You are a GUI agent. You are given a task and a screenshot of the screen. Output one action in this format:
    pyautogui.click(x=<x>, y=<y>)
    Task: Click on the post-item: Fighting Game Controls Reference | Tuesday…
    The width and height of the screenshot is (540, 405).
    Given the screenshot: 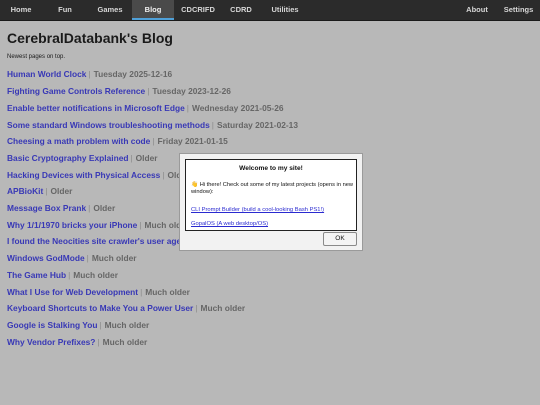 What is the action you would take?
    pyautogui.click(x=119, y=91)
    